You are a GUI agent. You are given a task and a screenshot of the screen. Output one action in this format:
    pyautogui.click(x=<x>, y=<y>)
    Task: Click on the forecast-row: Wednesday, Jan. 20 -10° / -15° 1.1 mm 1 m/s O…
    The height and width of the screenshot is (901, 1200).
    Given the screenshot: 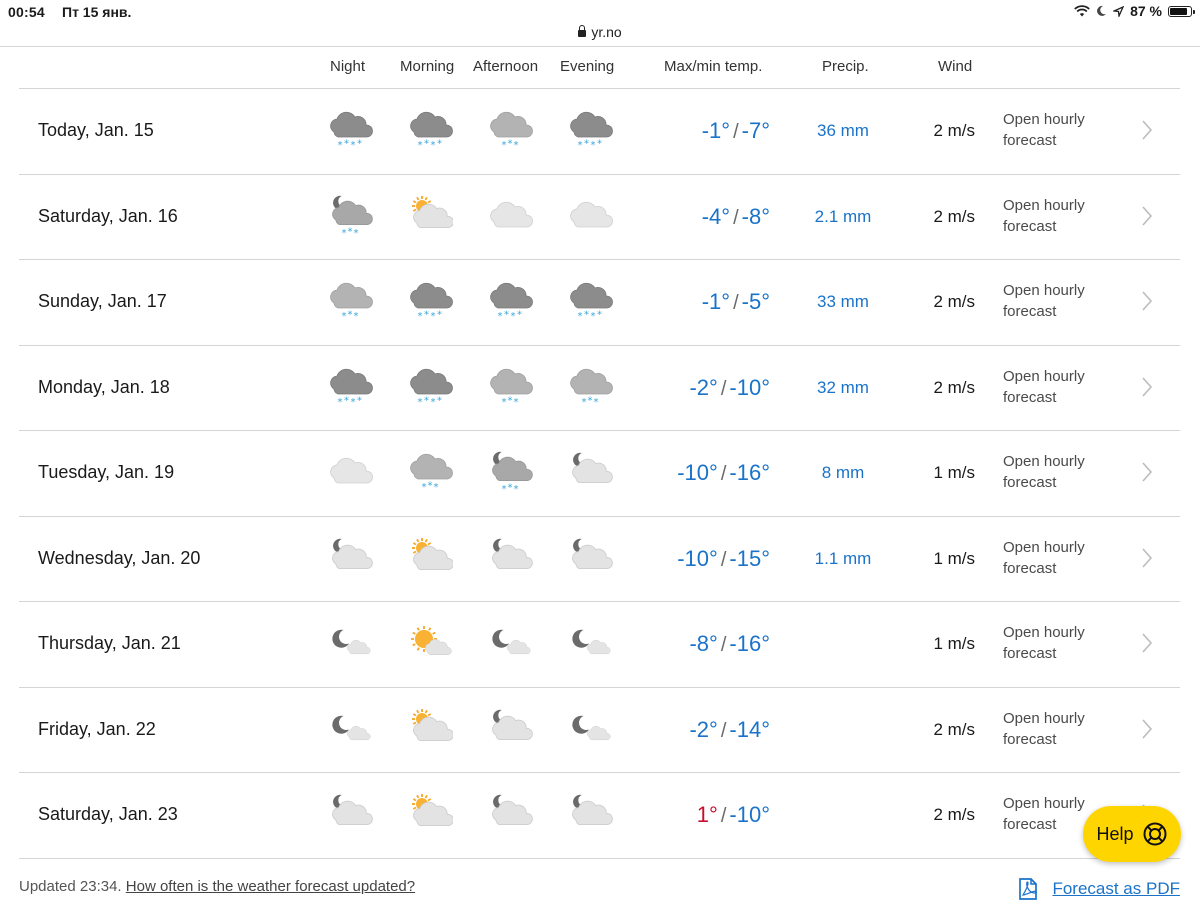 What is the action you would take?
    pyautogui.click(x=599, y=558)
    